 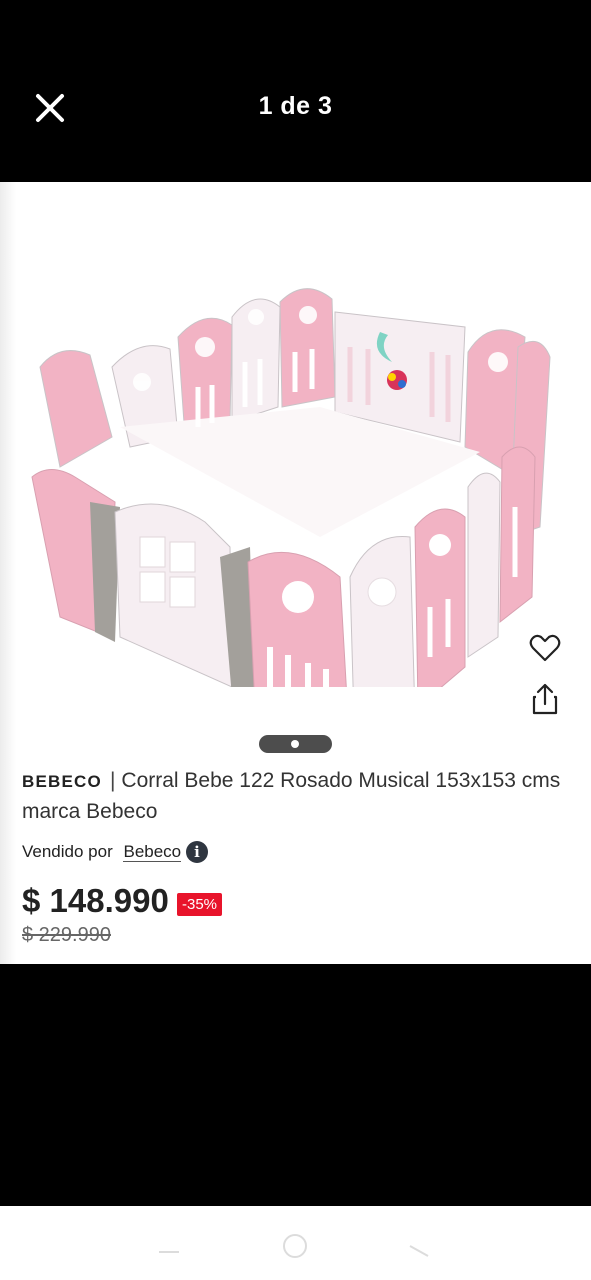 What do you see at coordinates (66, 935) in the screenshot?
I see `original-price: $ 229.990` at bounding box center [66, 935].